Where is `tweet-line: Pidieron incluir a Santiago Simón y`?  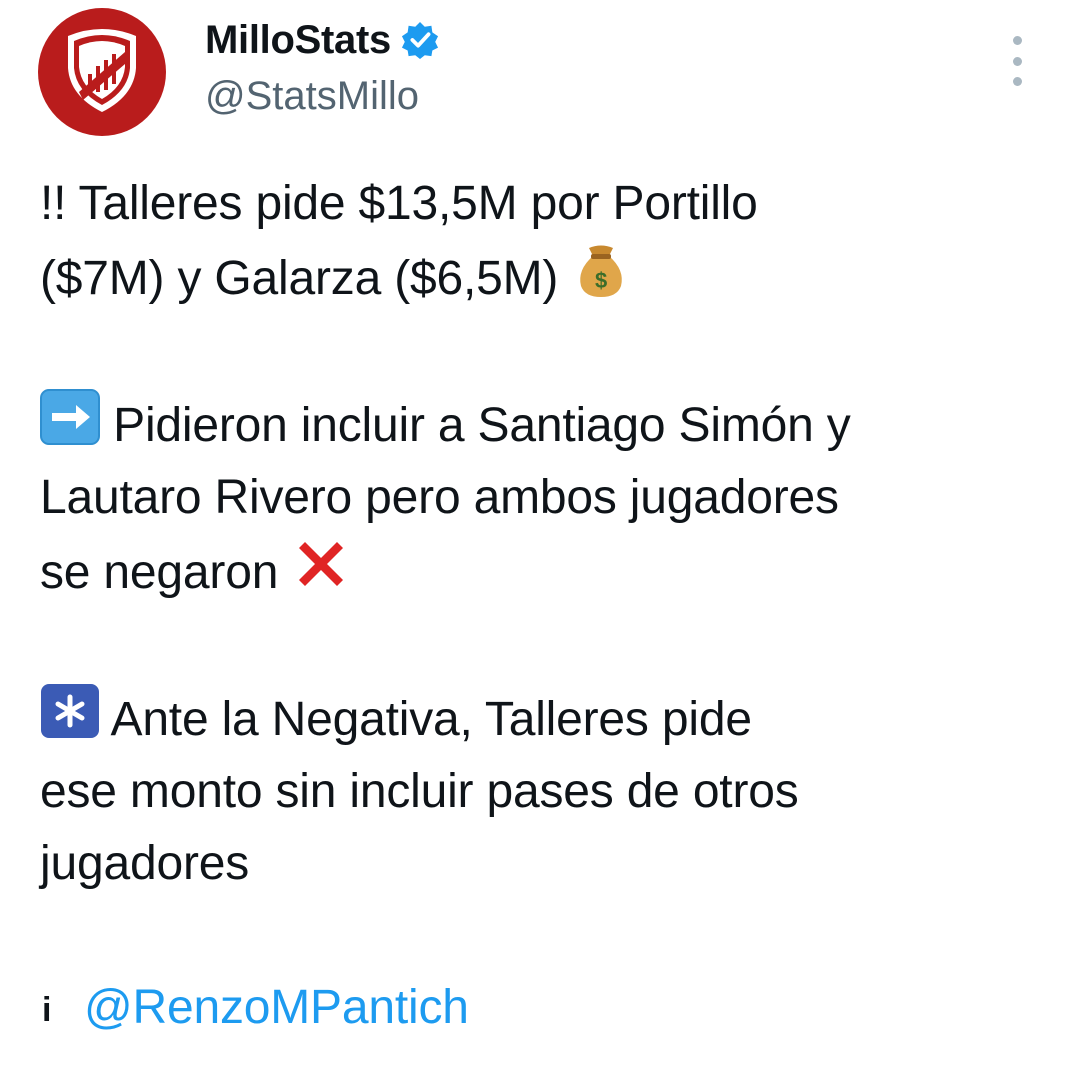 tweet-line: Pidieron incluir a Santiago Simón y is located at coordinates (545, 424).